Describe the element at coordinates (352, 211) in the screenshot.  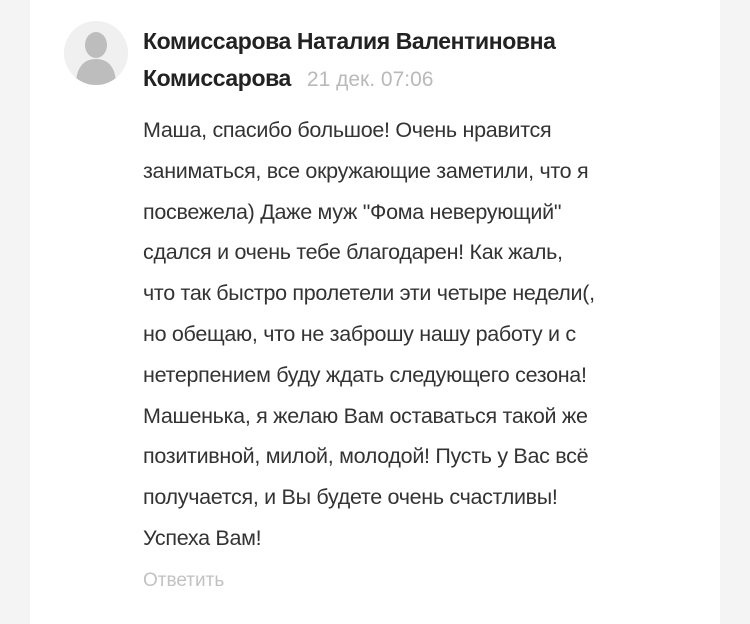
I see `comment-text-line: посвежела) Даже муж "Фома неверующий"` at that location.